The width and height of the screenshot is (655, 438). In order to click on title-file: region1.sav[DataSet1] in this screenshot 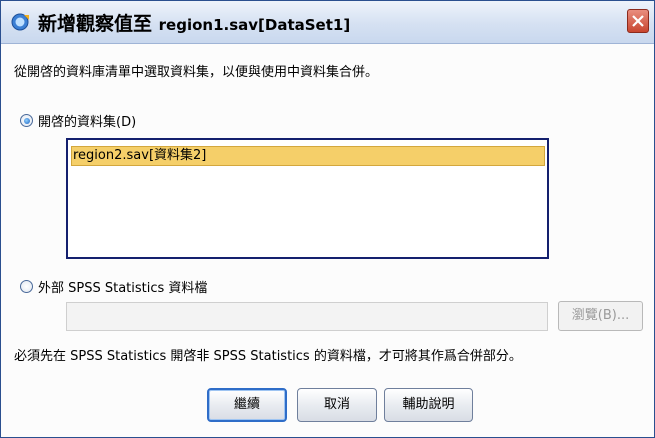, I will do `click(254, 25)`.